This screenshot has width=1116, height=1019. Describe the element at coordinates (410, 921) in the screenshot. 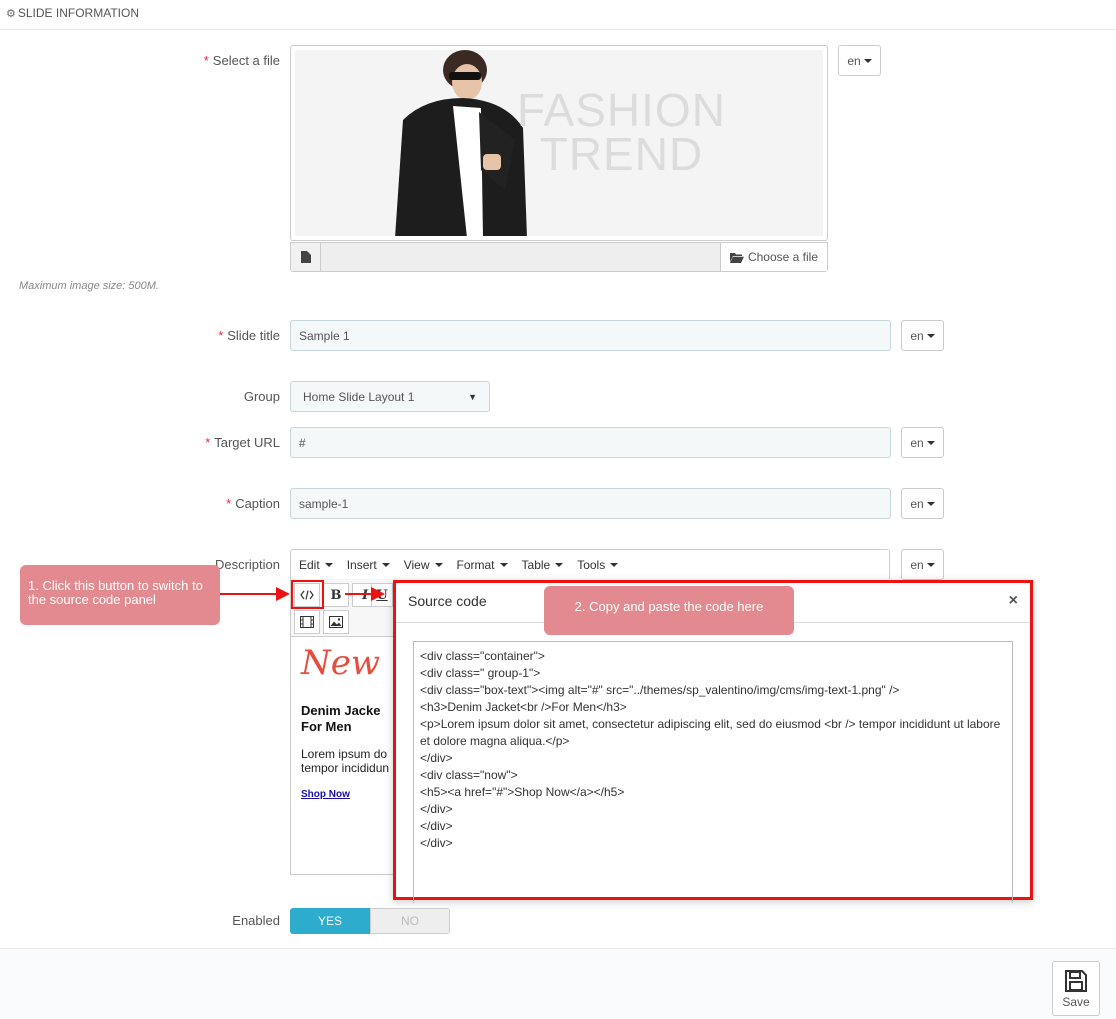

I see `enabled-no-option: NO` at that location.